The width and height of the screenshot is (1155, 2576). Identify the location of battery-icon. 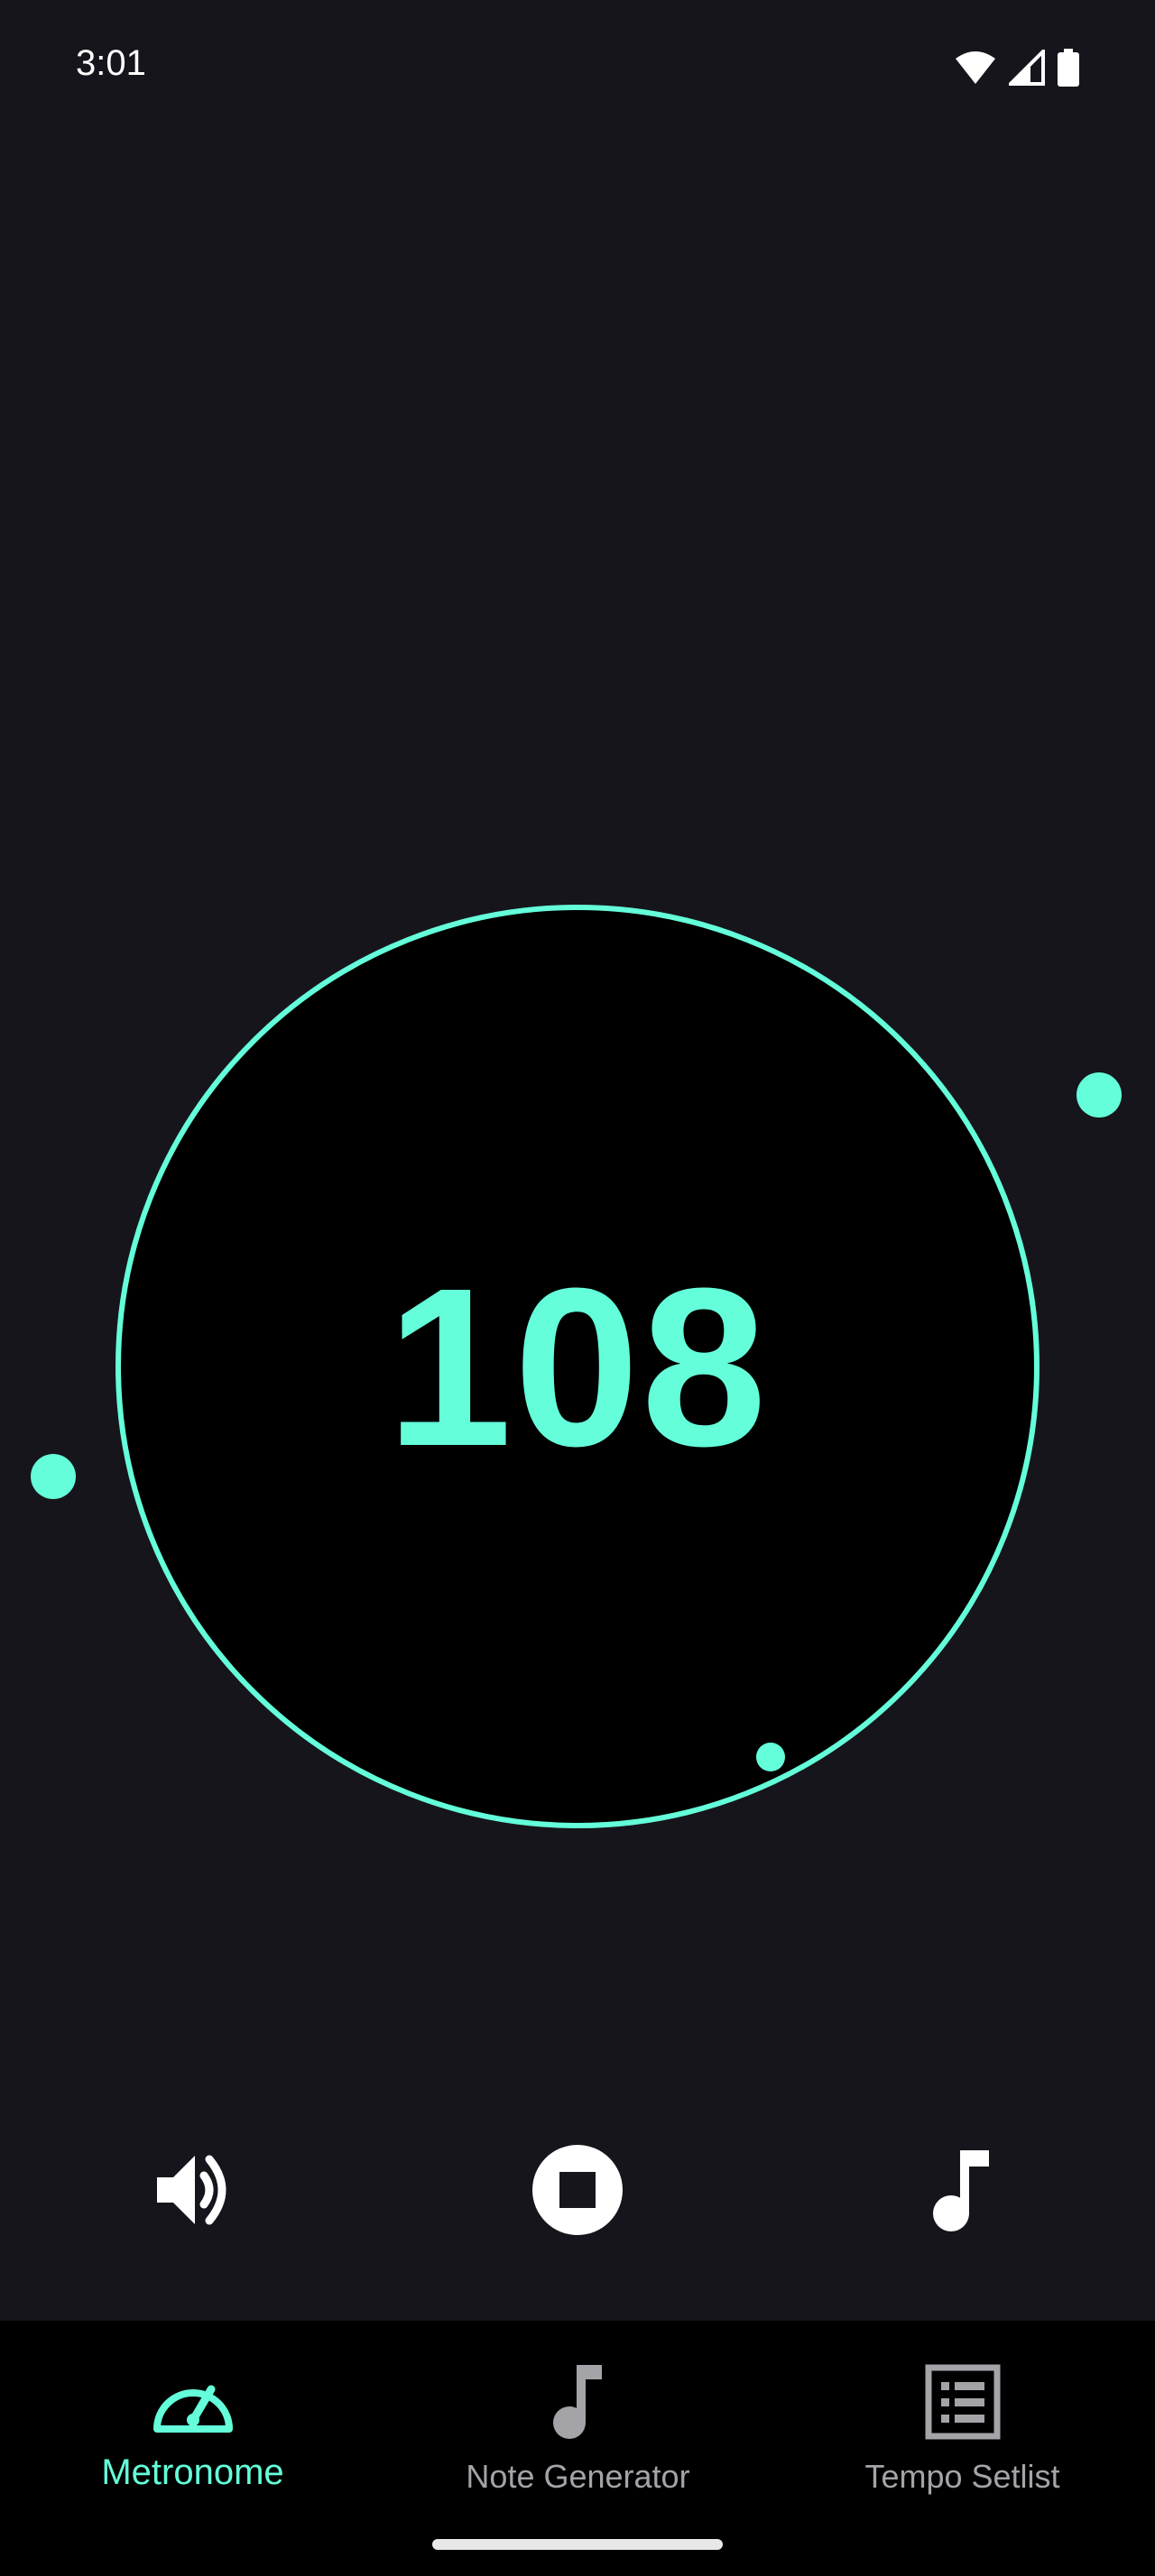
(1068, 70).